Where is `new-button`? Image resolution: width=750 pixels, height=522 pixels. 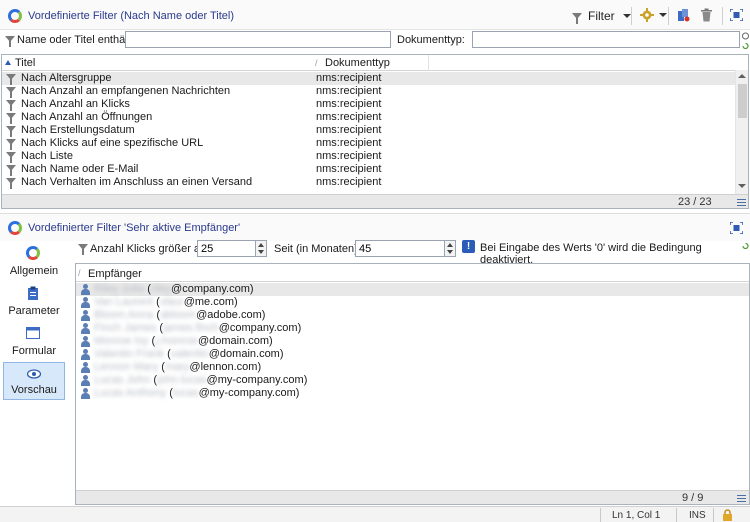 new-button is located at coordinates (683, 15).